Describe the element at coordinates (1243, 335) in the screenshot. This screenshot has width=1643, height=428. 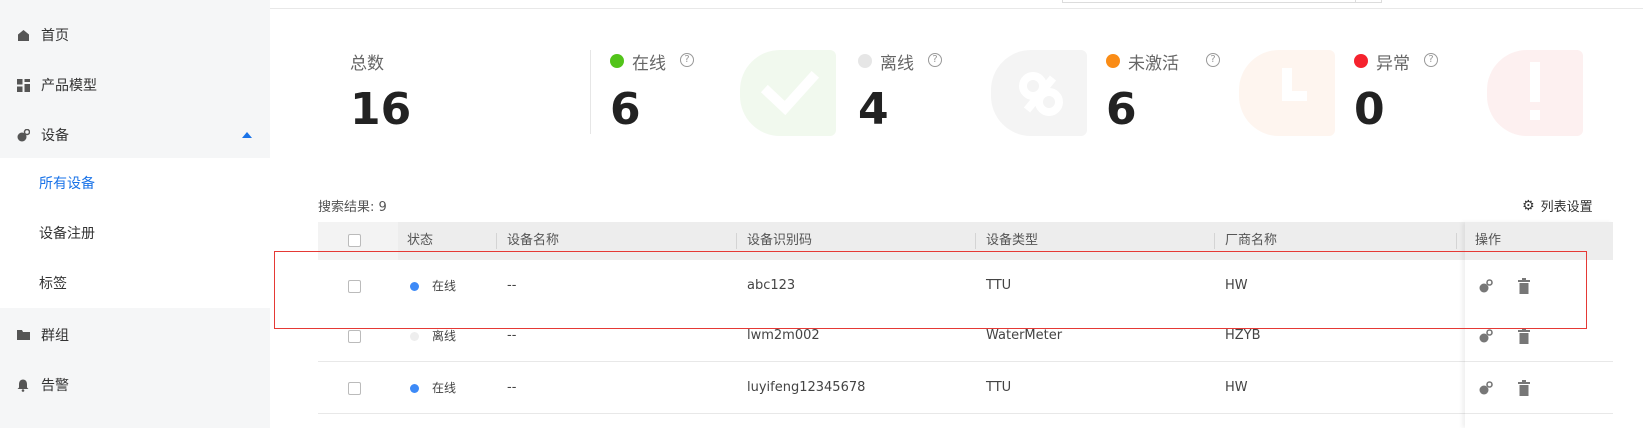
I see `row-vendor: HZYB` at that location.